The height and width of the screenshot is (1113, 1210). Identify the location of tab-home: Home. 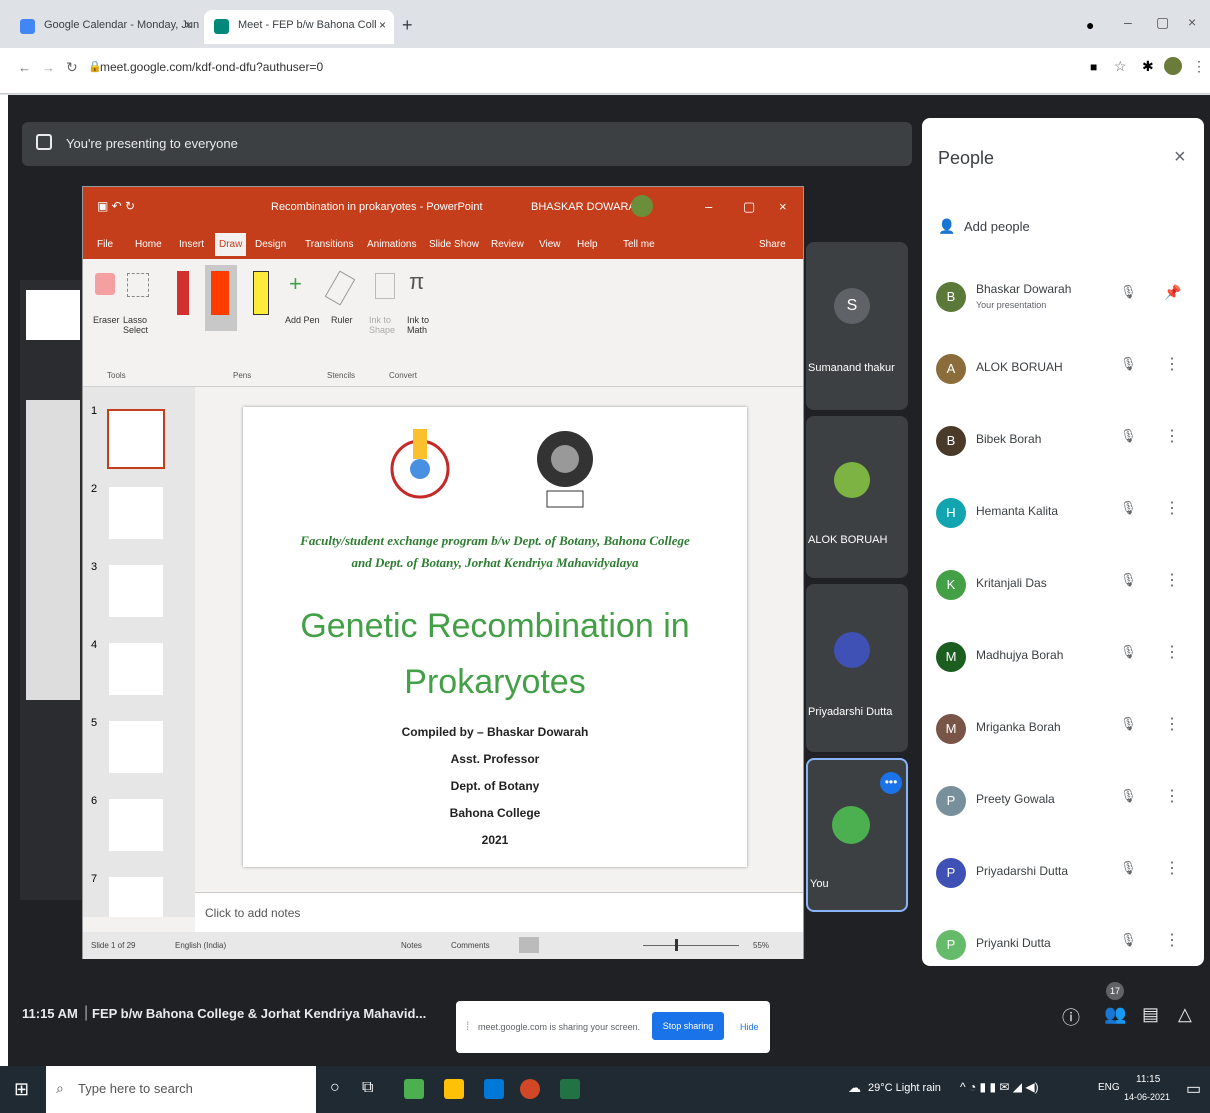
(148, 244).